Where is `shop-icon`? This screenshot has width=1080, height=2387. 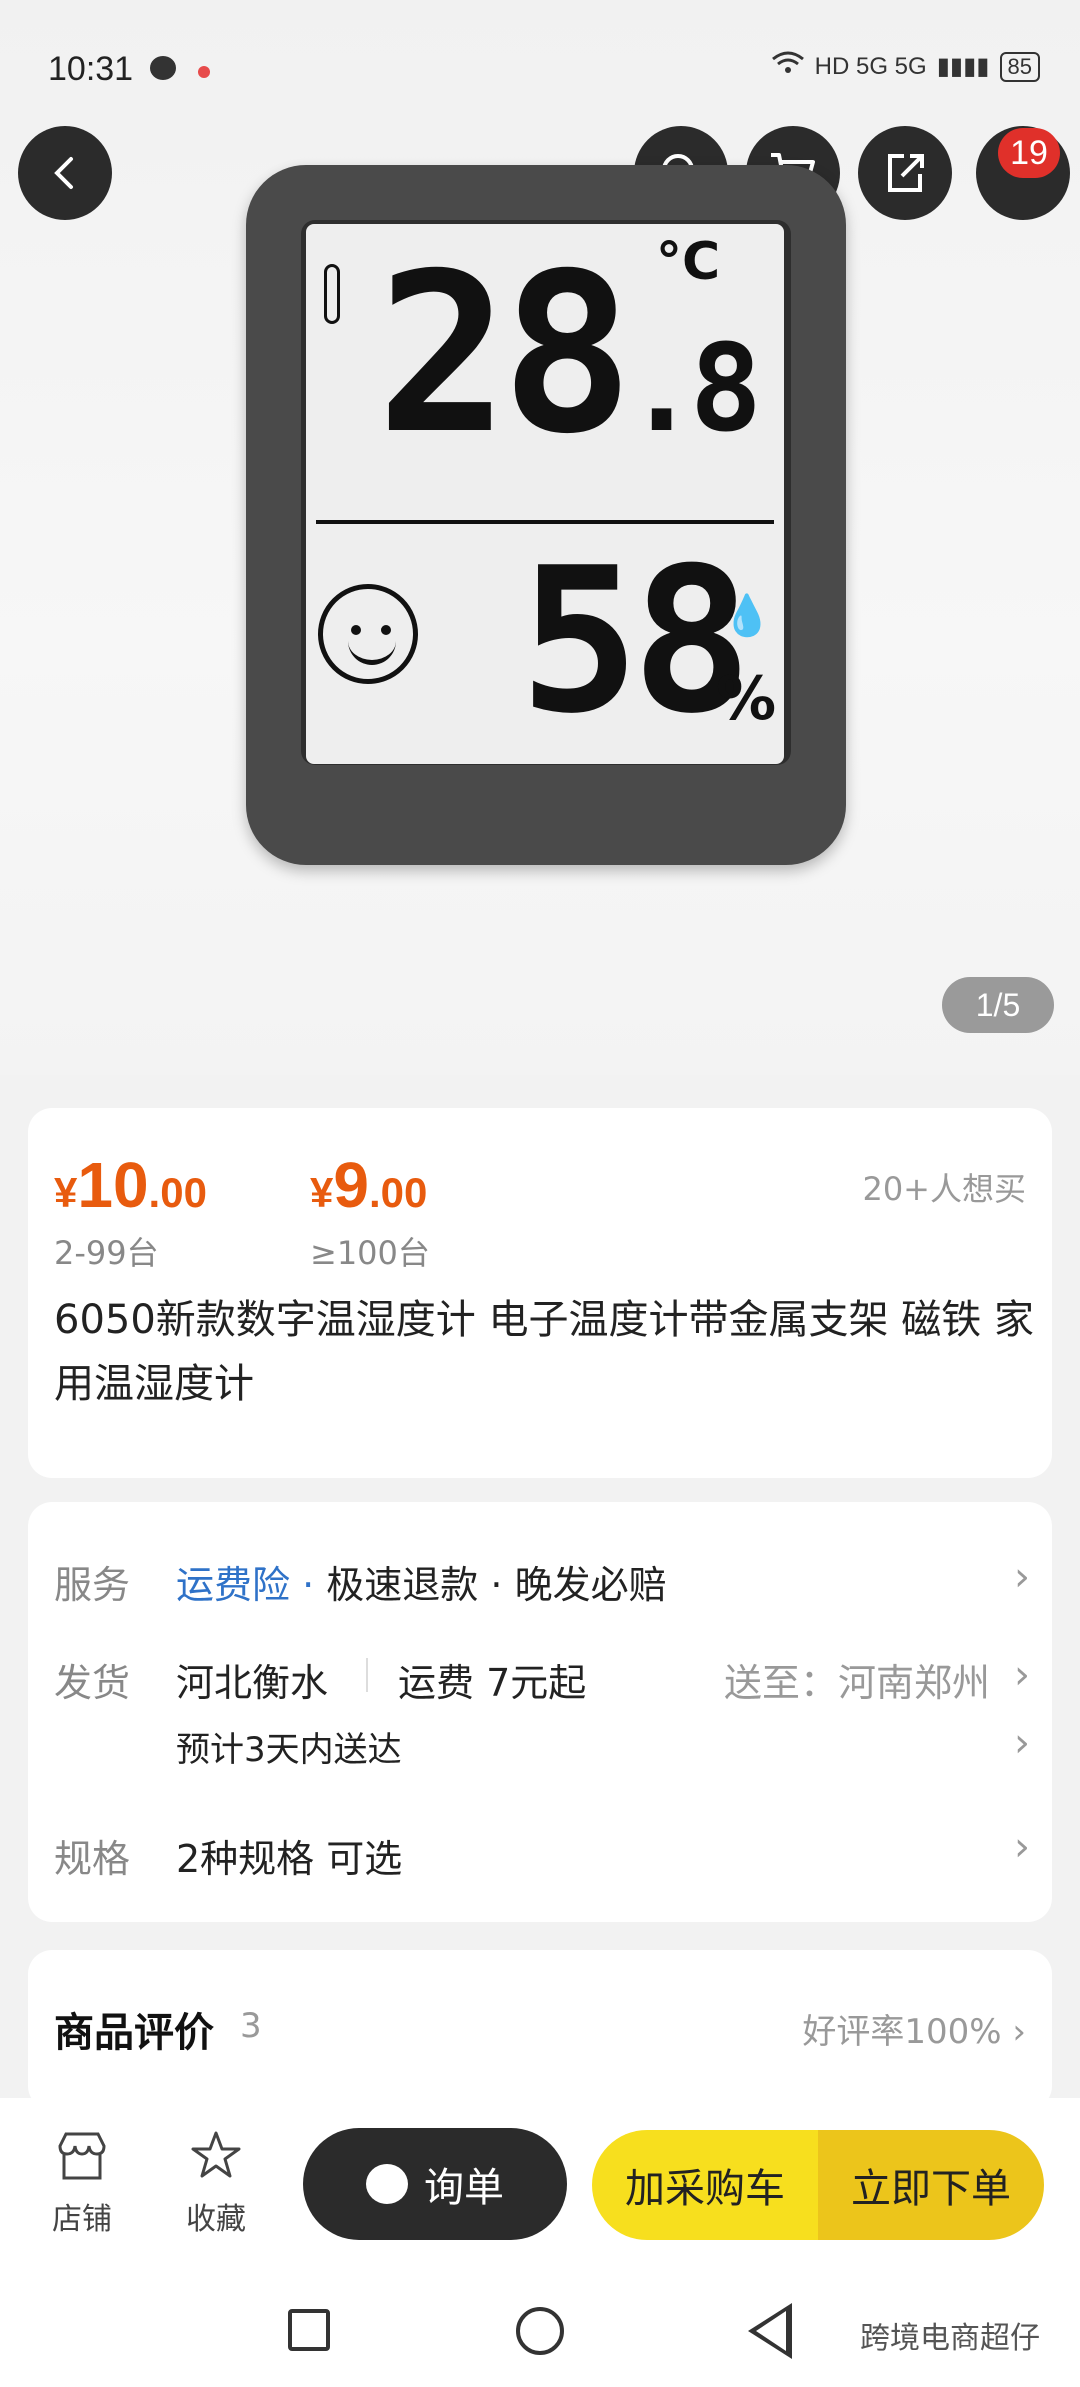
shop-icon is located at coordinates (82, 2156).